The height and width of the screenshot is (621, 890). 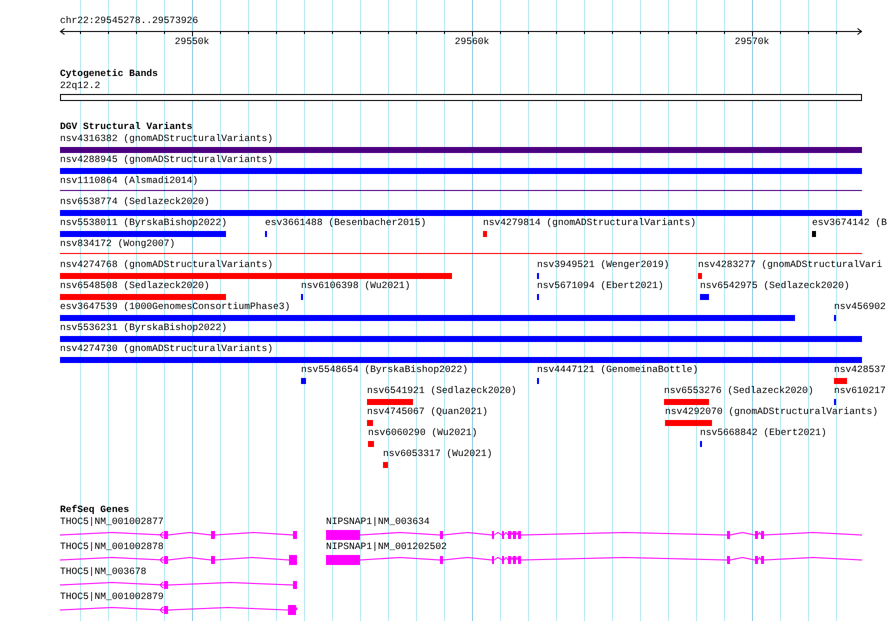 What do you see at coordinates (167, 160) in the screenshot?
I see `variant-label: nsv4288945 (gnomADStructuralVariants)` at bounding box center [167, 160].